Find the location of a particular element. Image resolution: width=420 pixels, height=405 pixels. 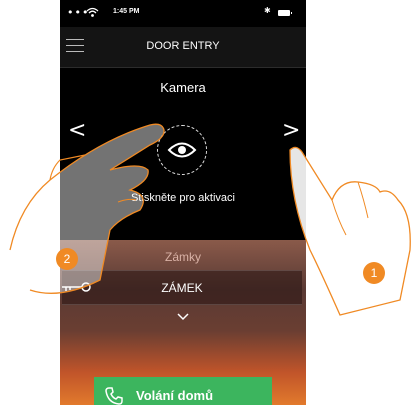

activate-camera-button is located at coordinates (182, 150).